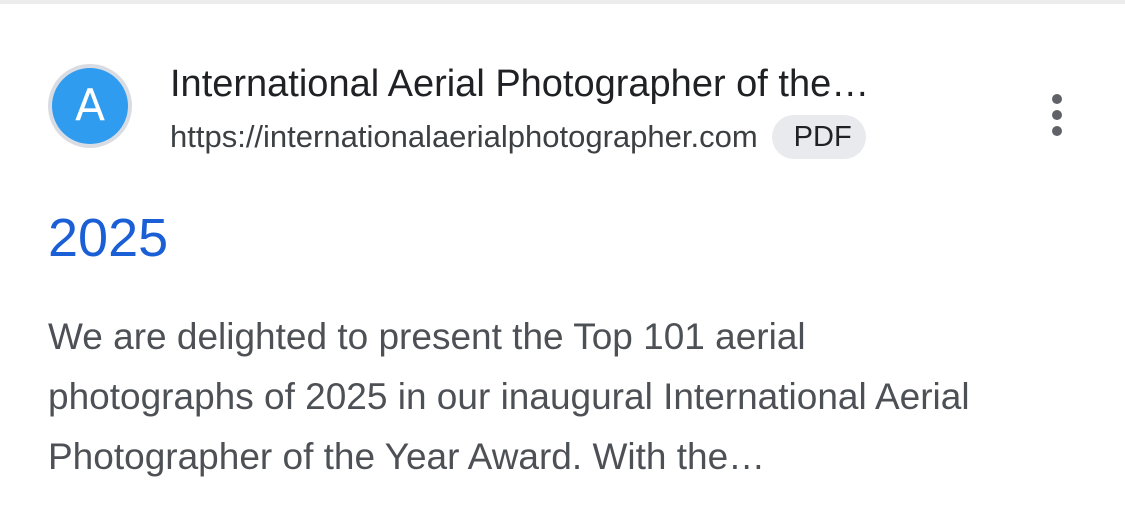 This screenshot has height=505, width=1125. I want to click on favicon-letter: A, so click(90, 106).